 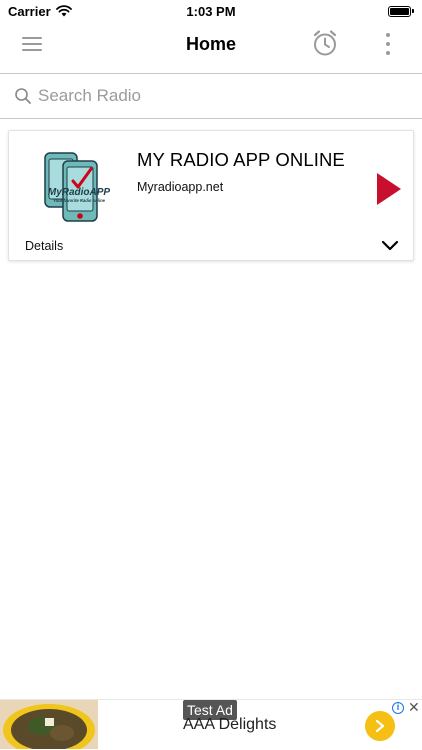 What do you see at coordinates (32, 44) in the screenshot?
I see `menu-icon` at bounding box center [32, 44].